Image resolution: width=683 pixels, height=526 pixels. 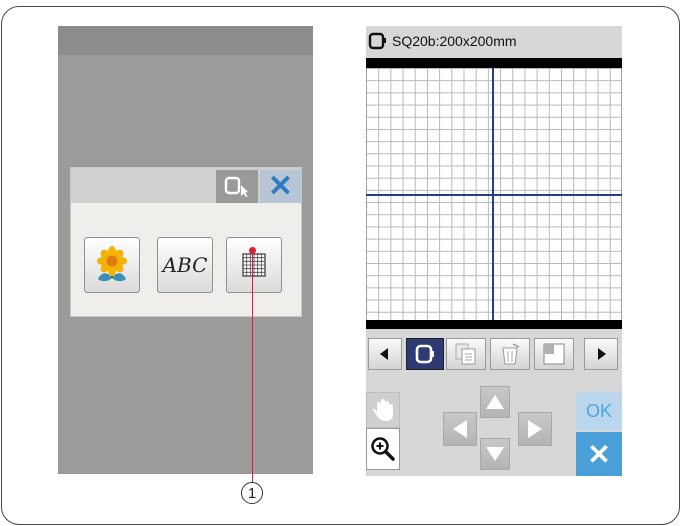 I want to click on zoom-in-icon, so click(x=383, y=449).